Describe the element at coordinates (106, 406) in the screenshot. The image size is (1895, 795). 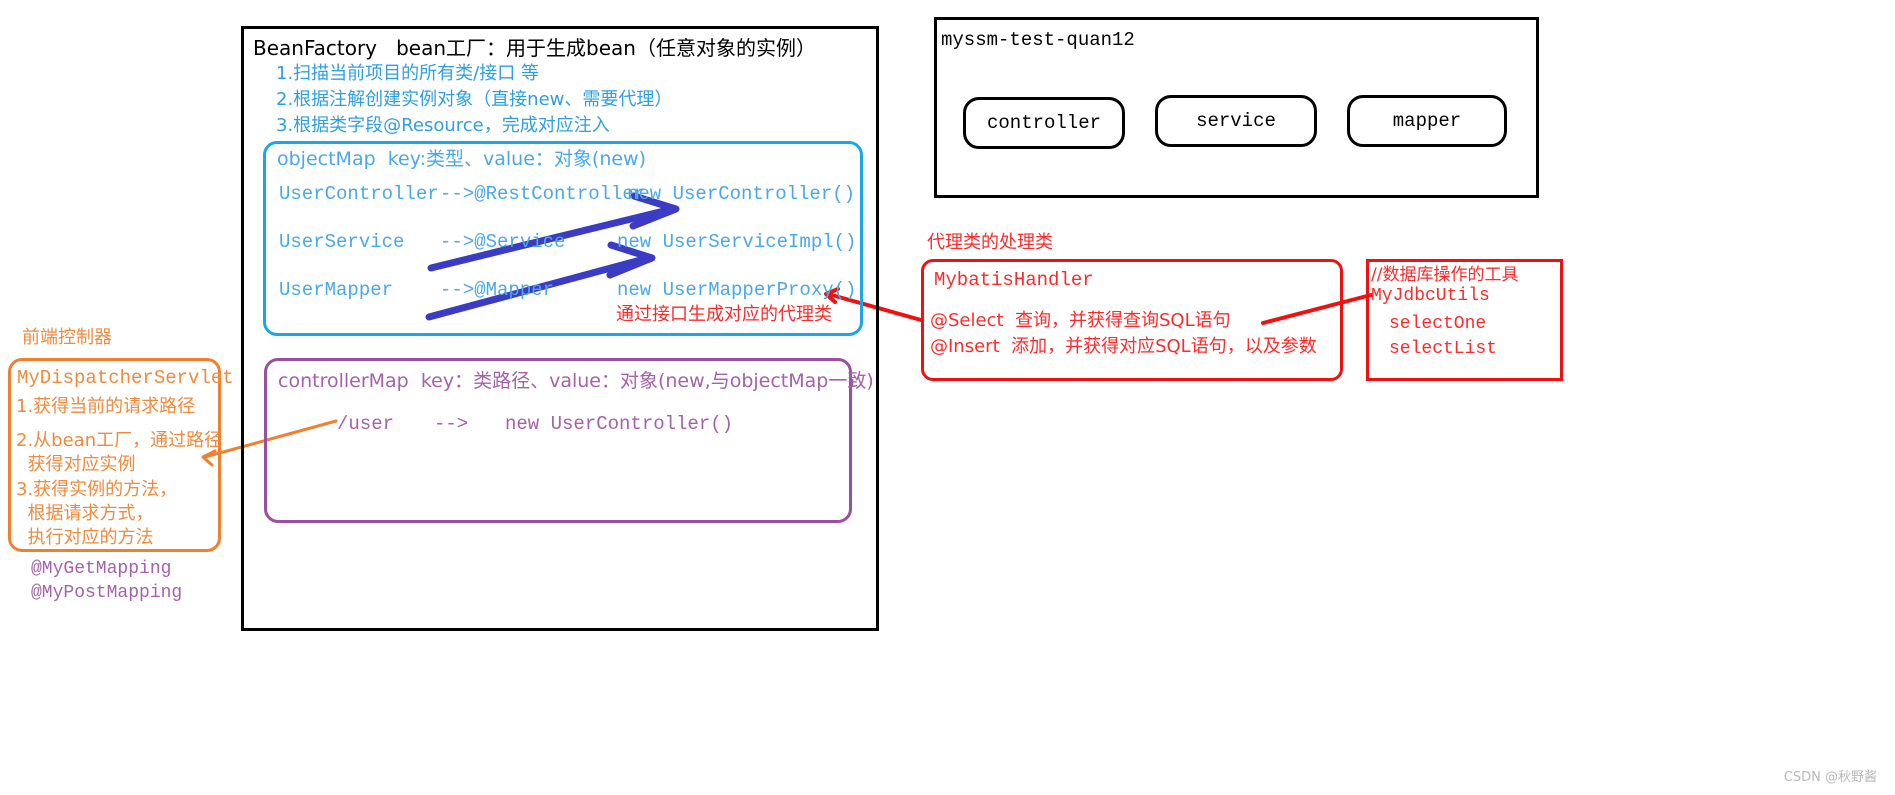
I see `dispatcher-step-1: 1.获得当前的请求路径` at that location.